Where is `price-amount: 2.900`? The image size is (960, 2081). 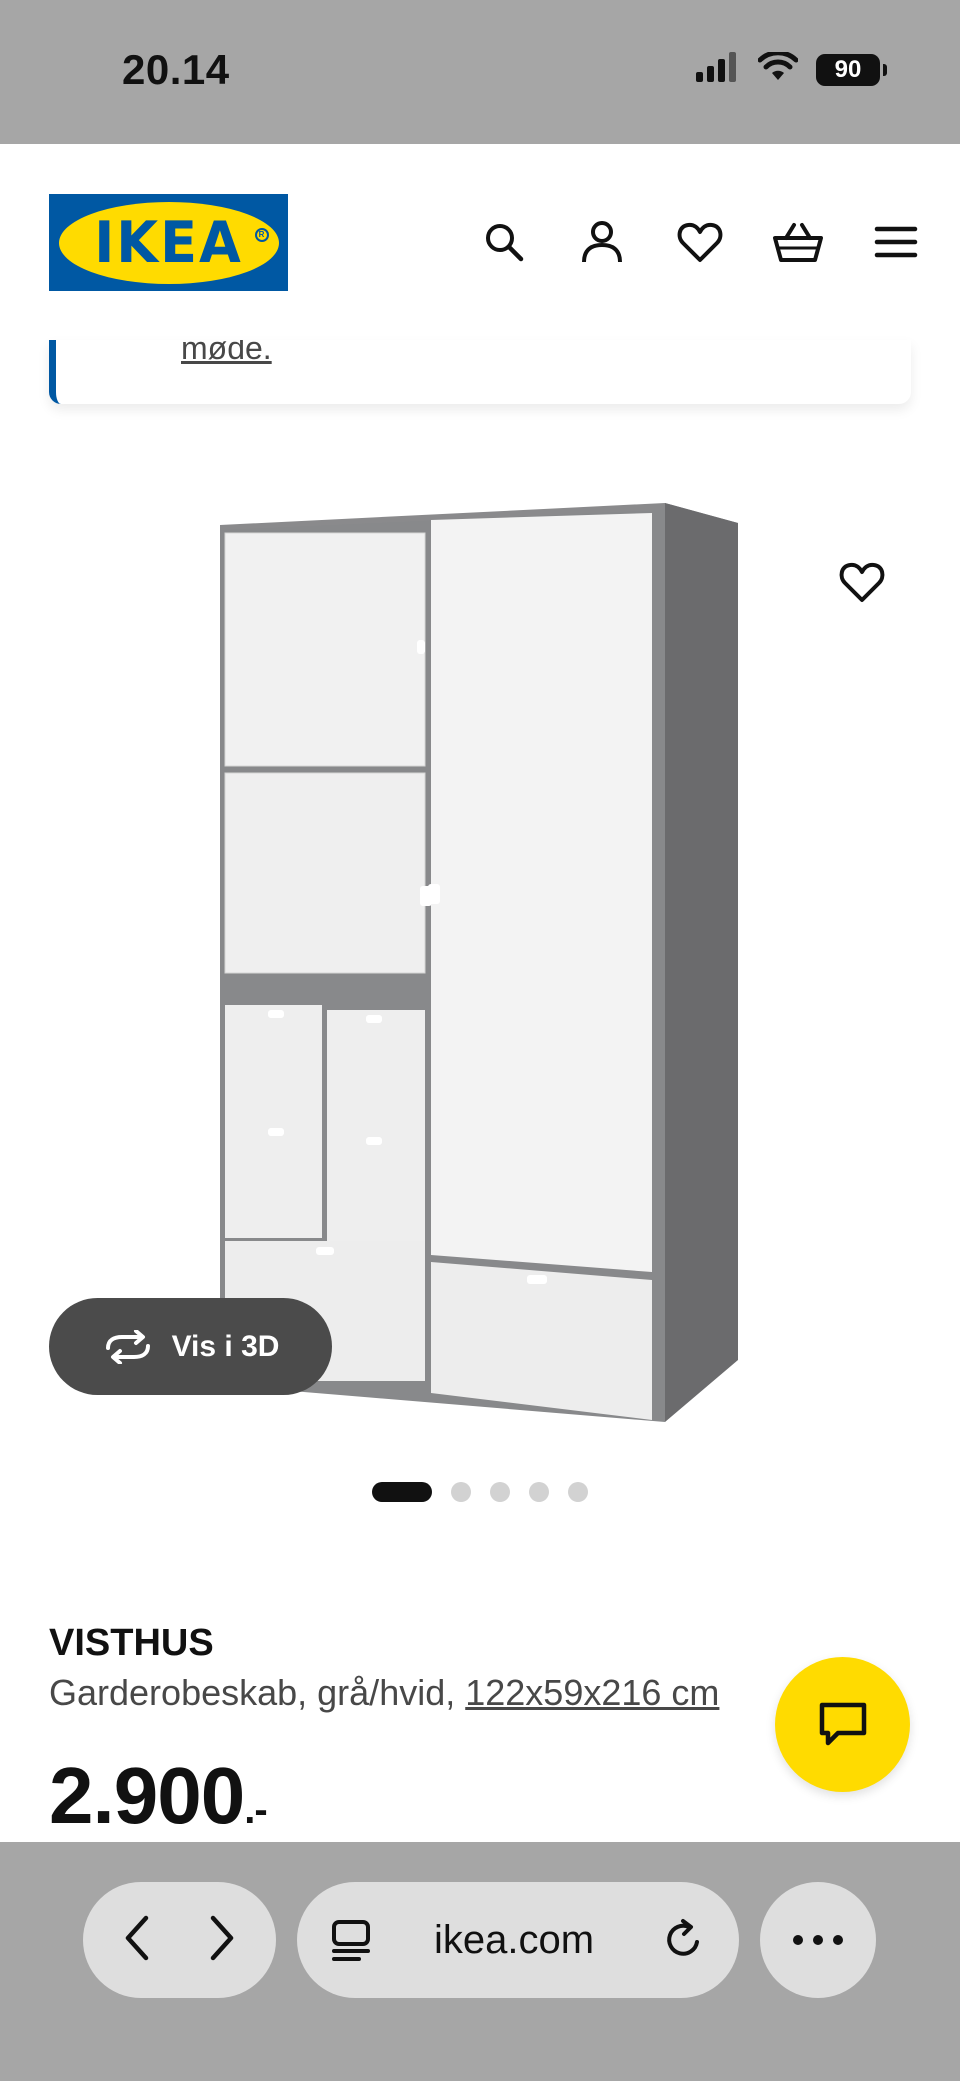
price-amount: 2.900 is located at coordinates (147, 1795).